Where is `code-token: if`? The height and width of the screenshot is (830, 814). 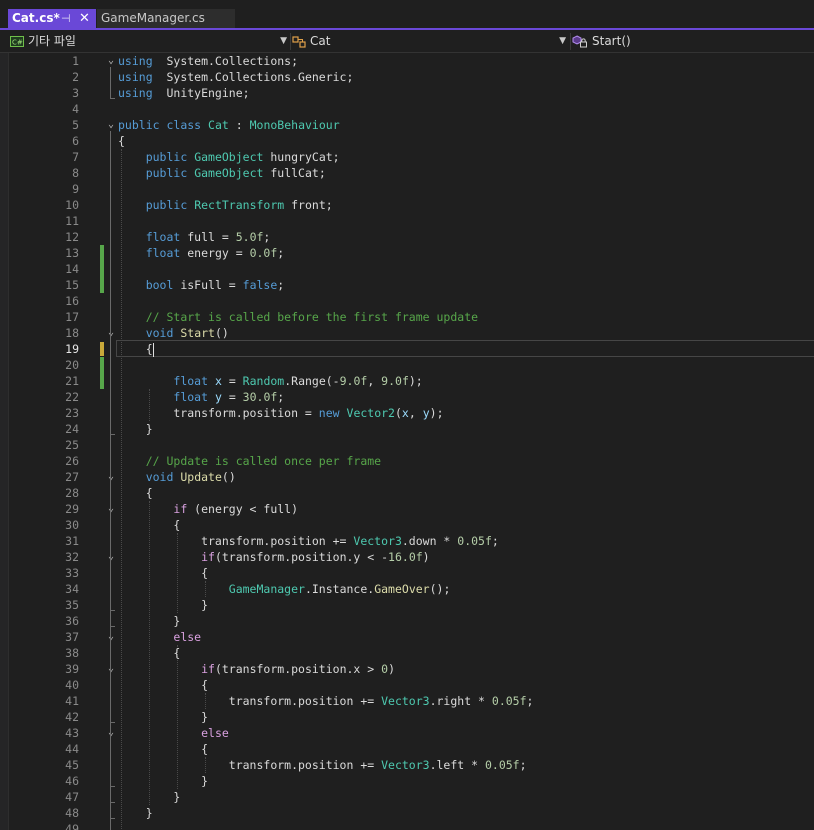
code-token: if is located at coordinates (208, 669).